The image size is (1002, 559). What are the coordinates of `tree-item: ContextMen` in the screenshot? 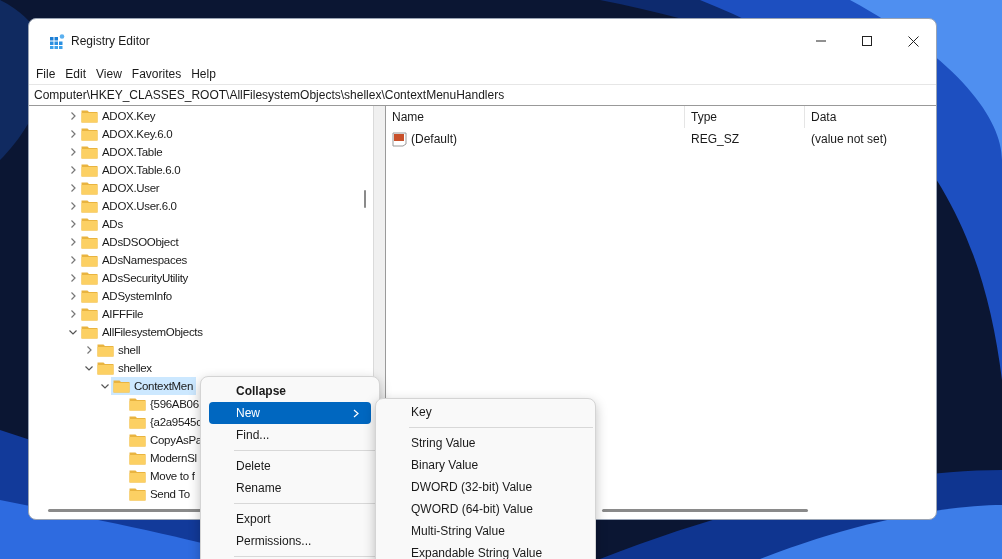 It's located at (153, 386).